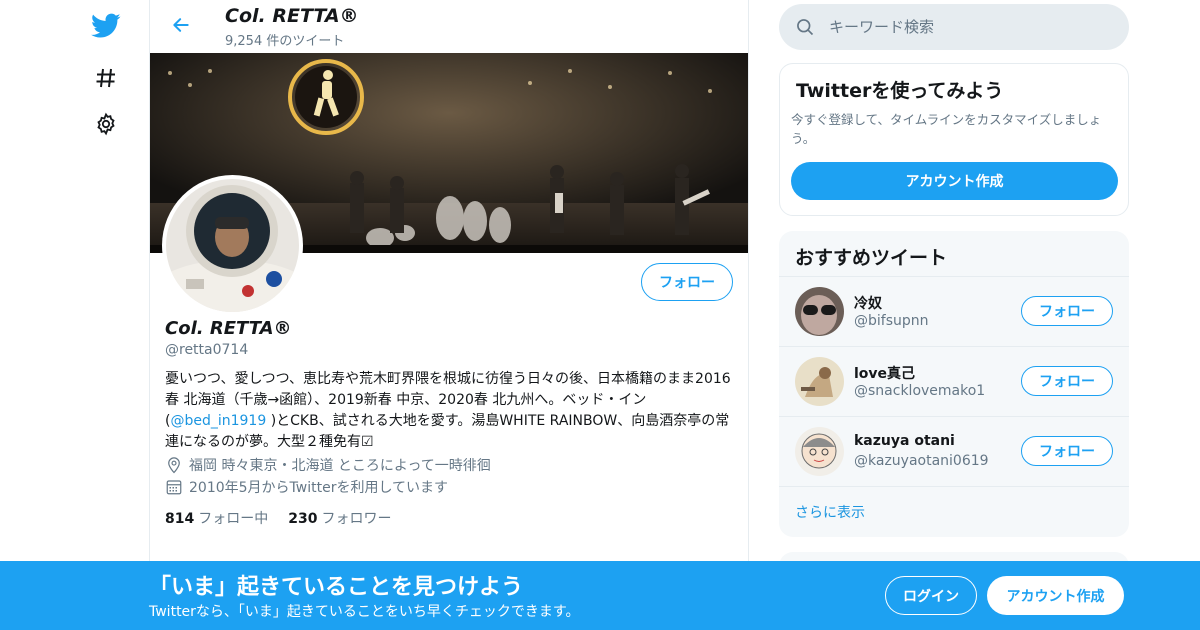 This screenshot has height=630, width=1200. I want to click on recommended-title: おすすめツイート, so click(871, 258).